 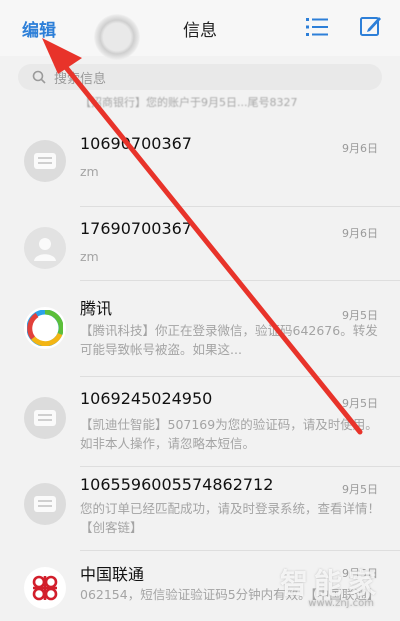 I want to click on top-bar: 编辑 信息, so click(x=200, y=30).